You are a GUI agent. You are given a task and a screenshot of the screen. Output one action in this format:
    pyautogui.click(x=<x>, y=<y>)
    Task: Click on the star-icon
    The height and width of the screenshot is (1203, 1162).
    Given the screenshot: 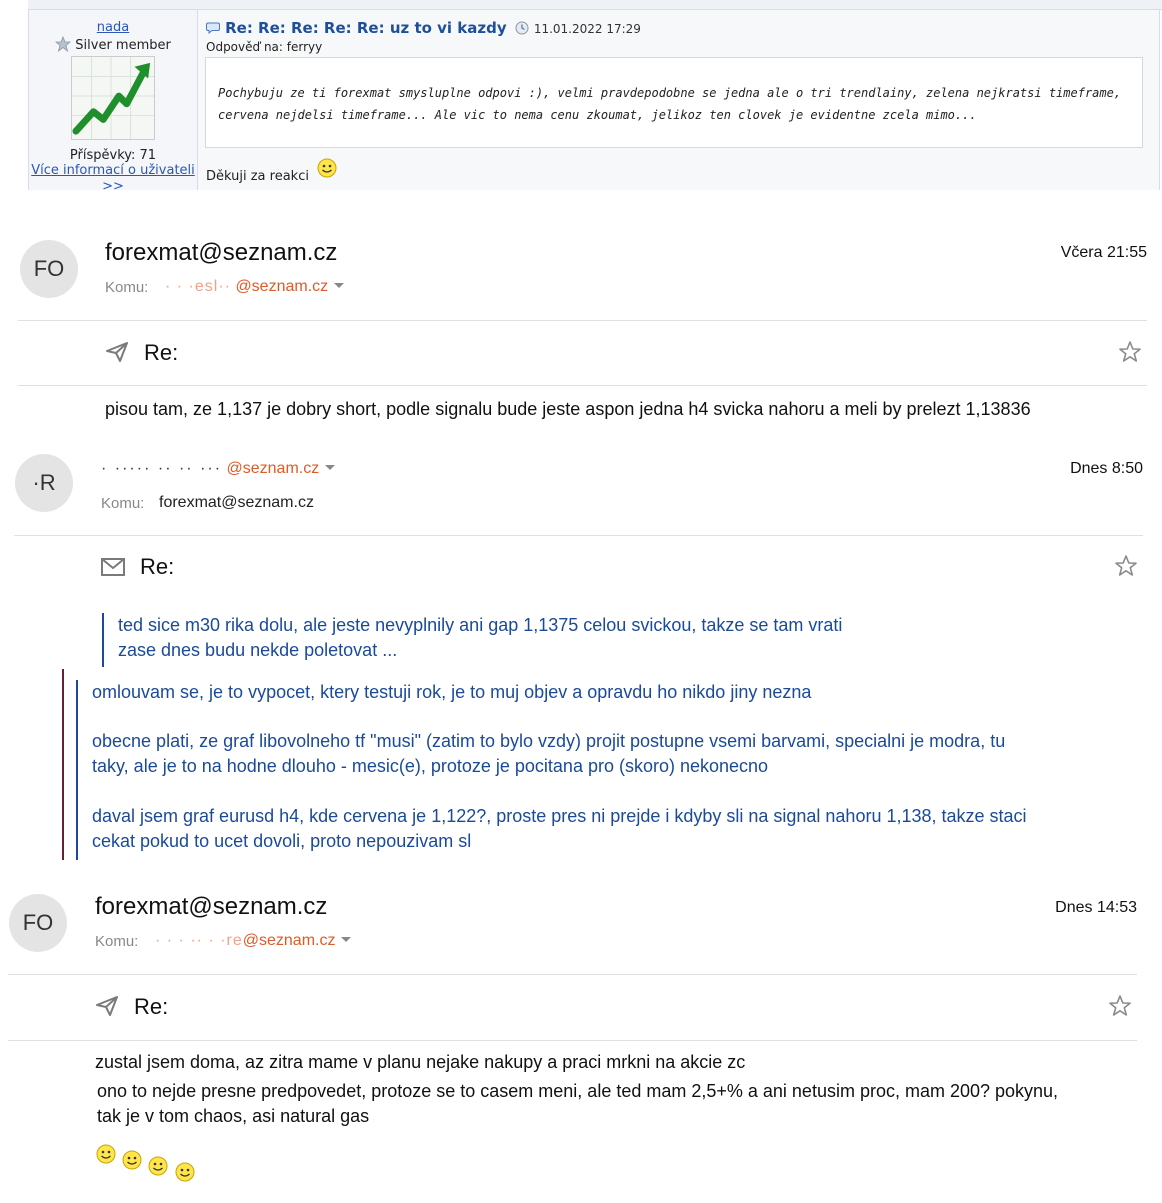 What is the action you would take?
    pyautogui.click(x=63, y=44)
    